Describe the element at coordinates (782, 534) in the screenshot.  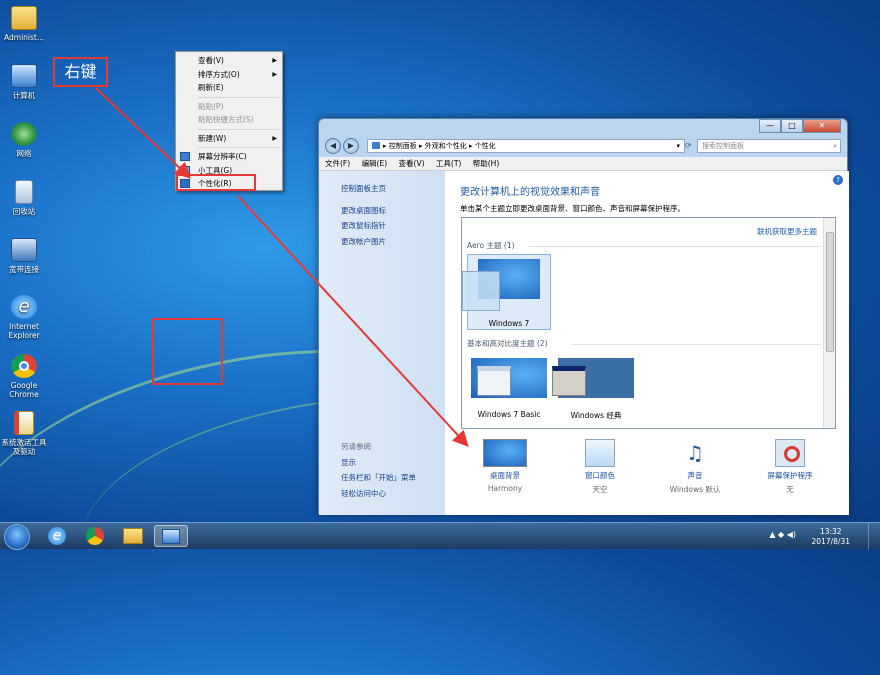
I see `system-tray: ▲ ◆ ◀)` at that location.